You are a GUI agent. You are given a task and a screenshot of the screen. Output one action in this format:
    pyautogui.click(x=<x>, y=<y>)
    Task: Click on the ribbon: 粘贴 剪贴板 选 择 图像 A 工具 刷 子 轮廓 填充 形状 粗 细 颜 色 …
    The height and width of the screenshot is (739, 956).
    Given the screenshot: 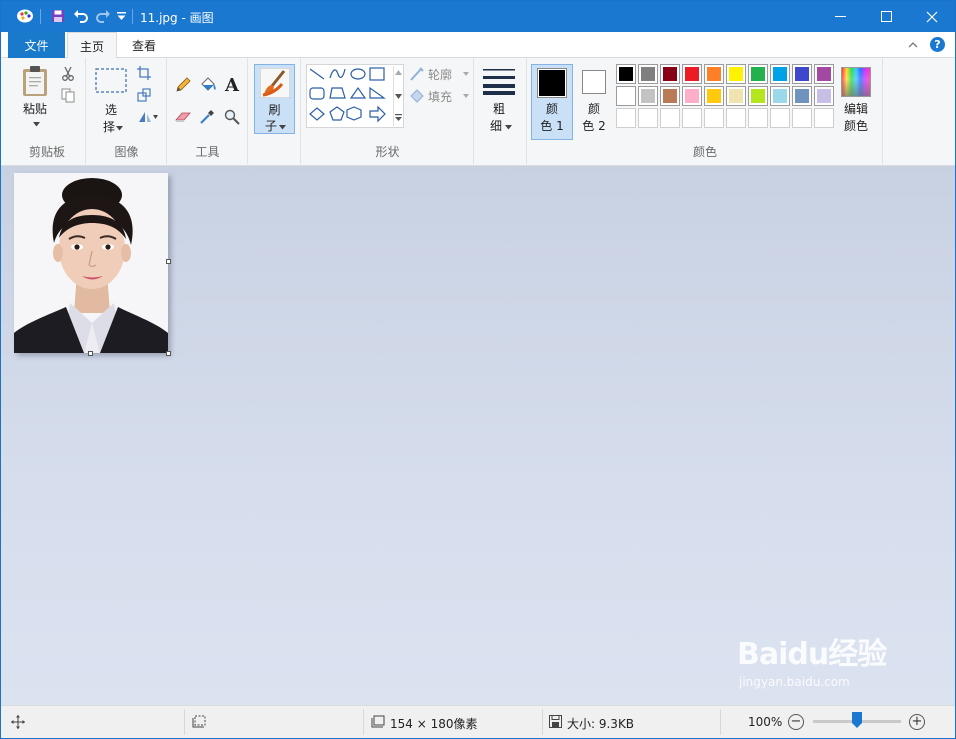 What is the action you would take?
    pyautogui.click(x=478, y=112)
    